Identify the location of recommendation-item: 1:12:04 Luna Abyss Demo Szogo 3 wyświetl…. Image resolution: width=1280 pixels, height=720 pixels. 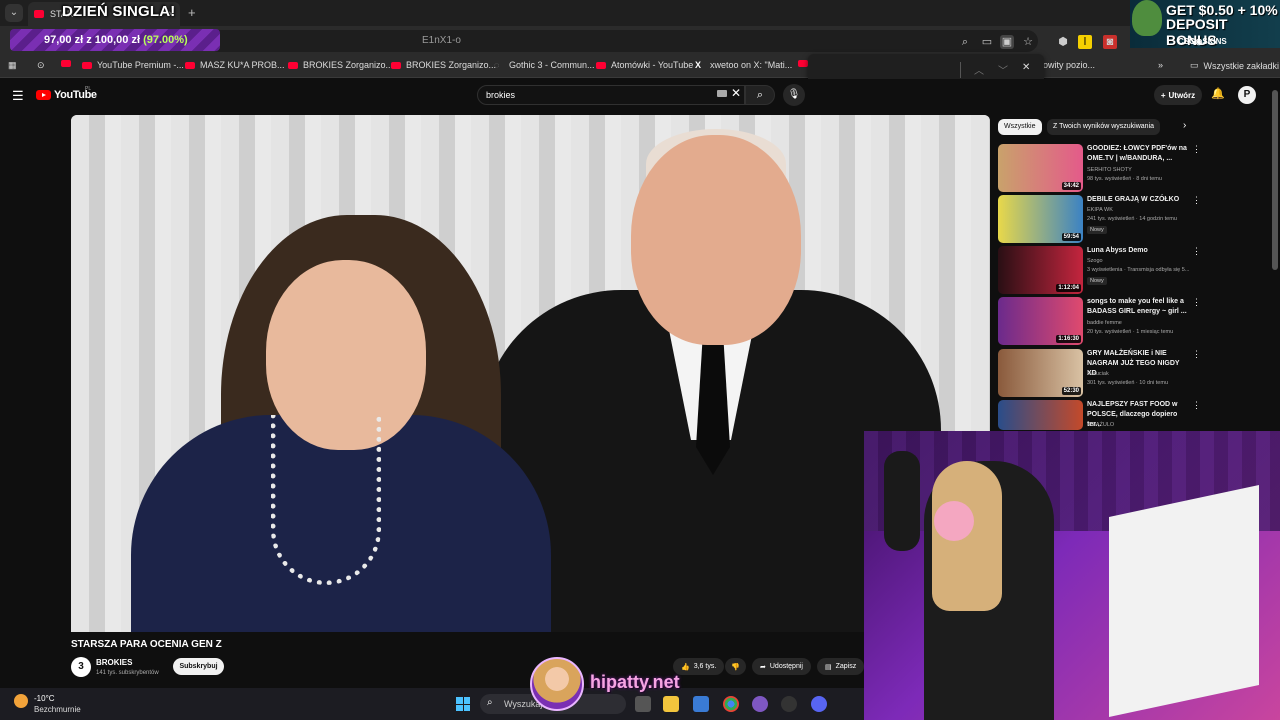
(1099, 270).